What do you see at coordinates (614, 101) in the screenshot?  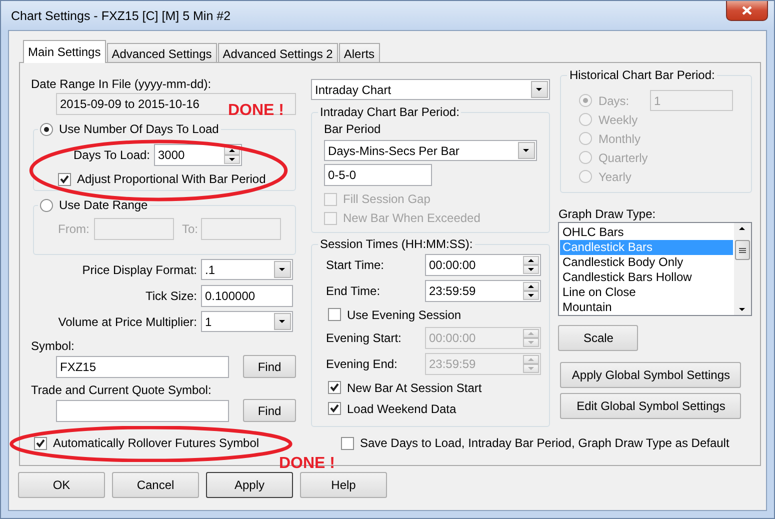 I see `radio-label: Days:` at bounding box center [614, 101].